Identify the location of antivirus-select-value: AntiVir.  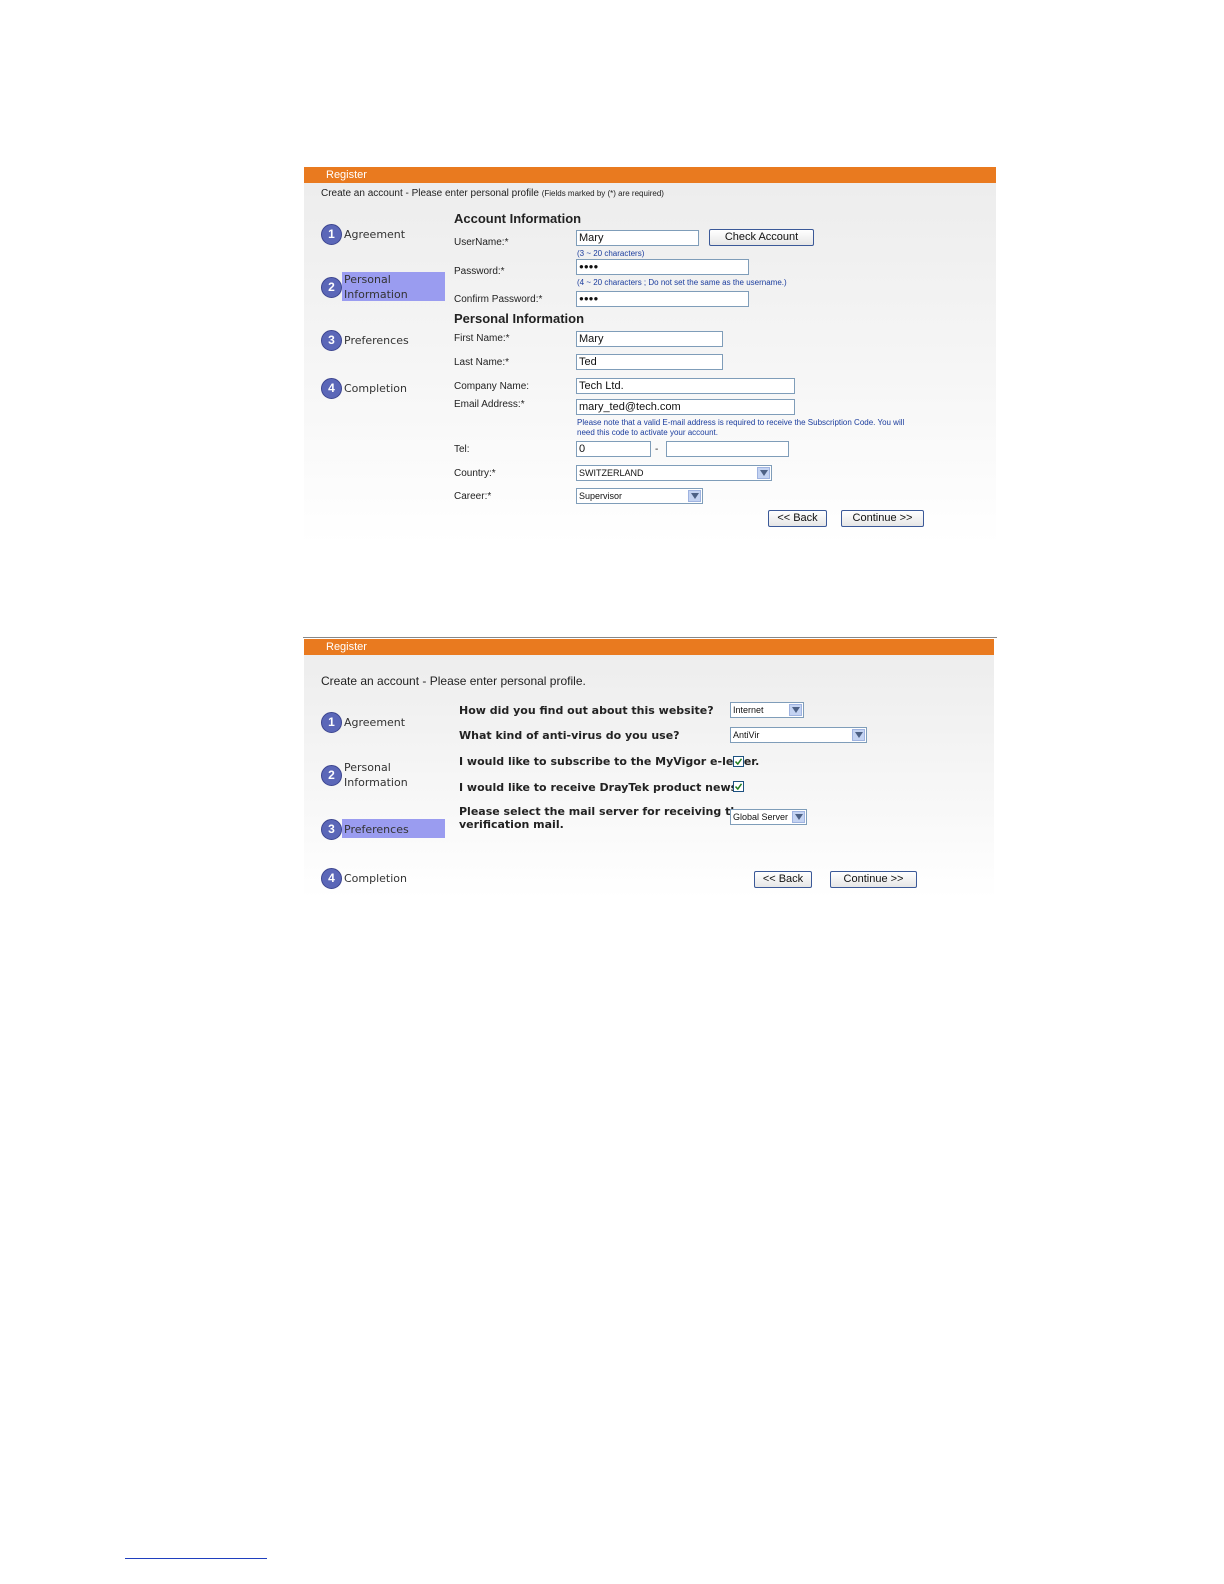
(746, 735).